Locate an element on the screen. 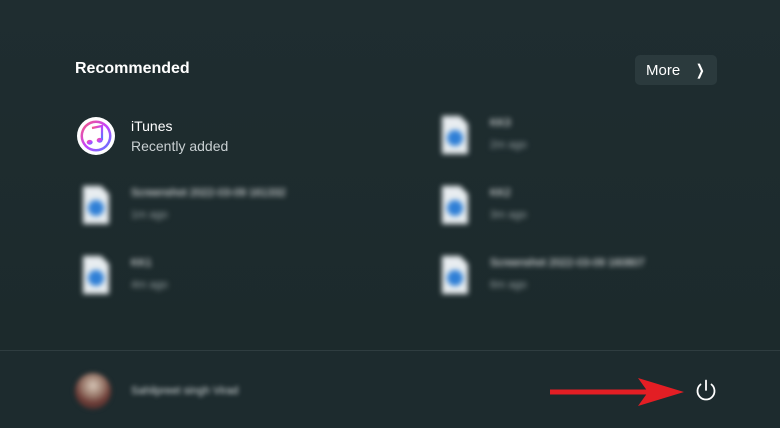 Image resolution: width=780 pixels, height=428 pixels. recommended-heading: Recommended is located at coordinates (132, 68).